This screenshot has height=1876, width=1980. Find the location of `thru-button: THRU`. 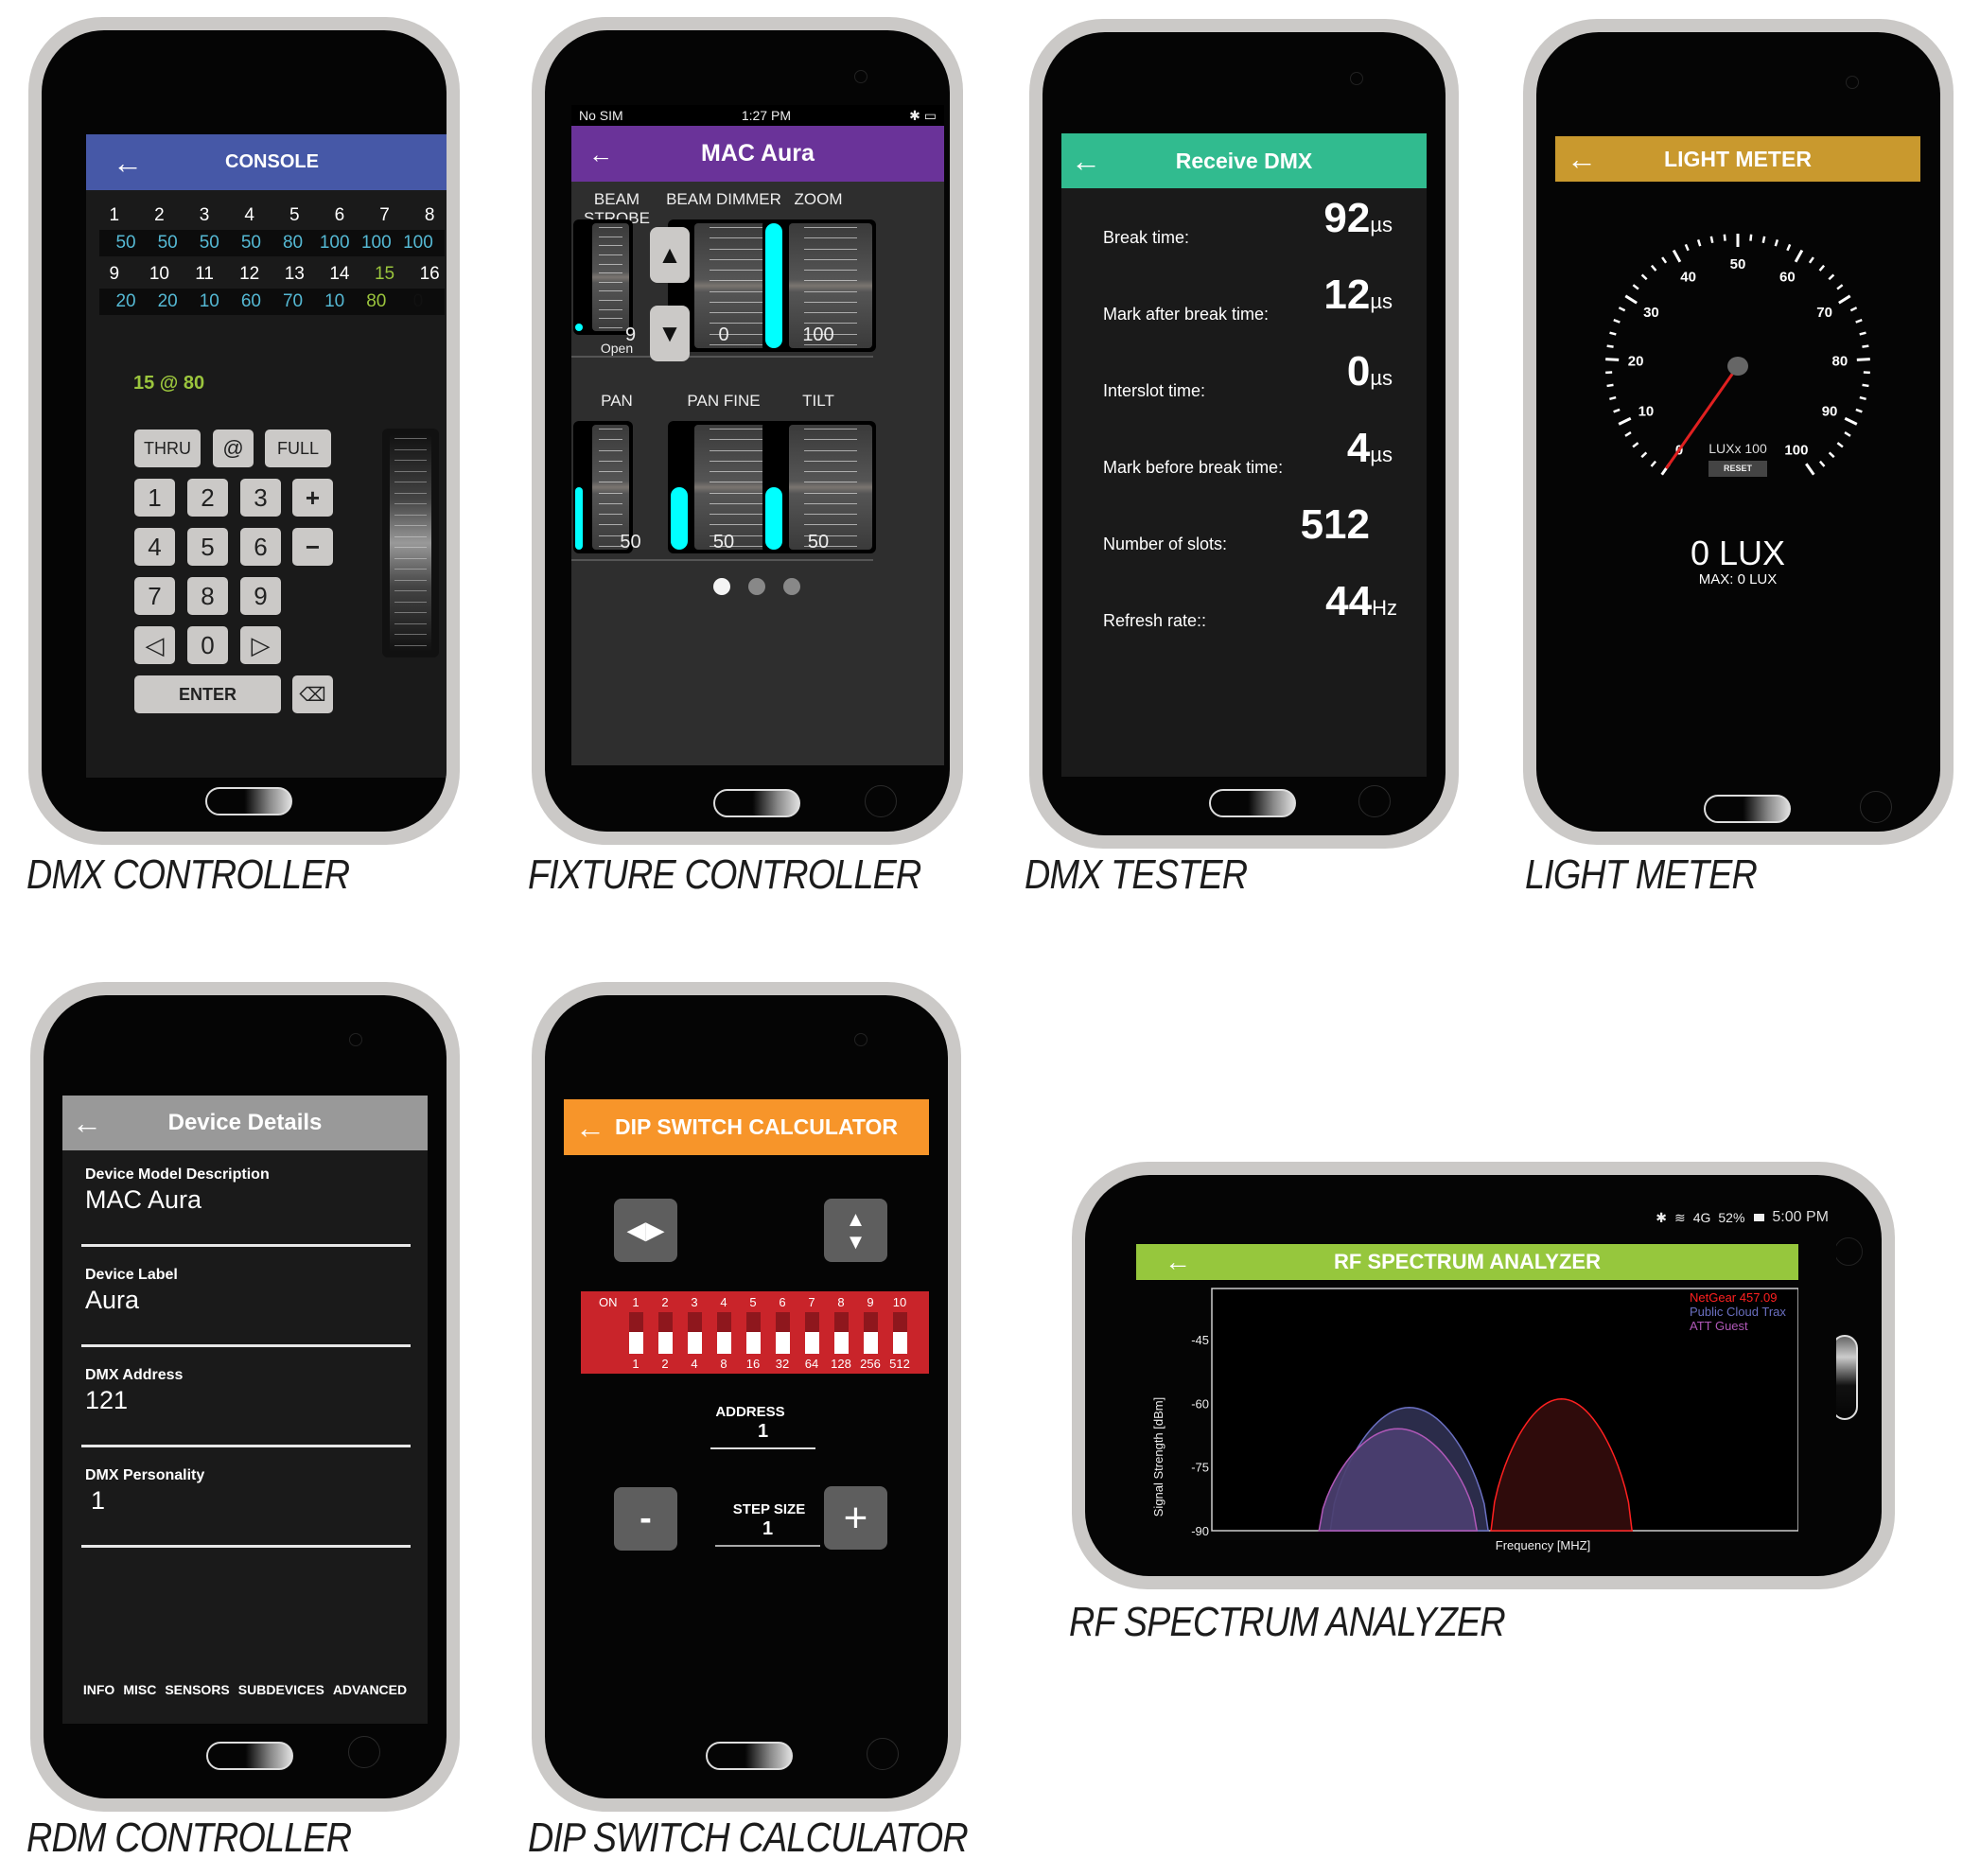

thru-button: THRU is located at coordinates (167, 448).